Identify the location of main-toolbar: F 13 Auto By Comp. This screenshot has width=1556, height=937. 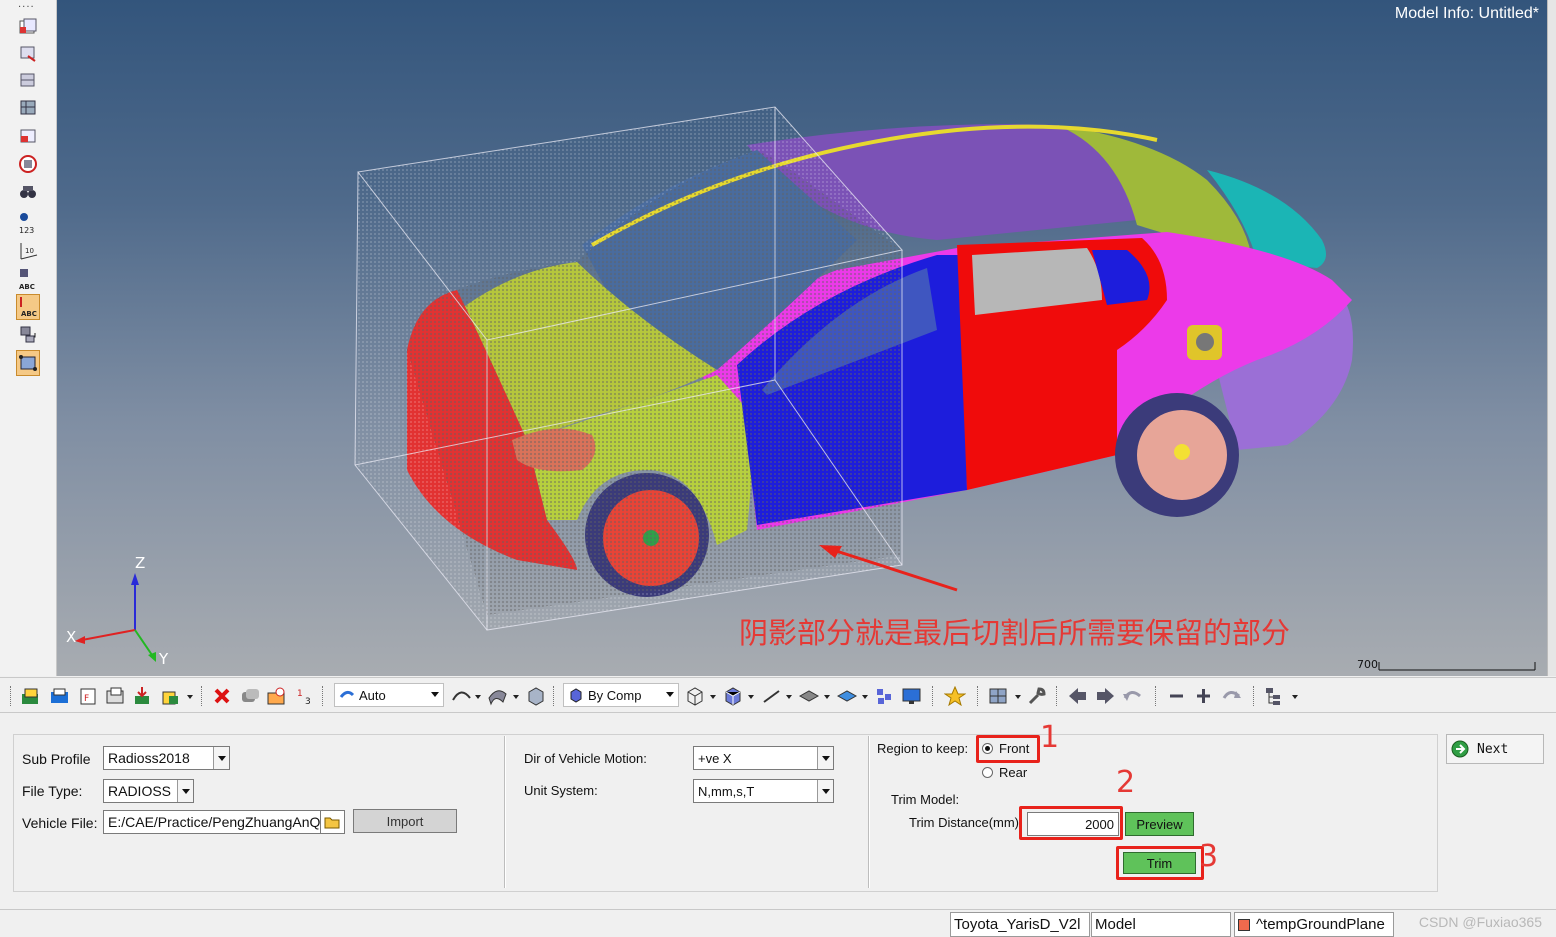
(778, 695).